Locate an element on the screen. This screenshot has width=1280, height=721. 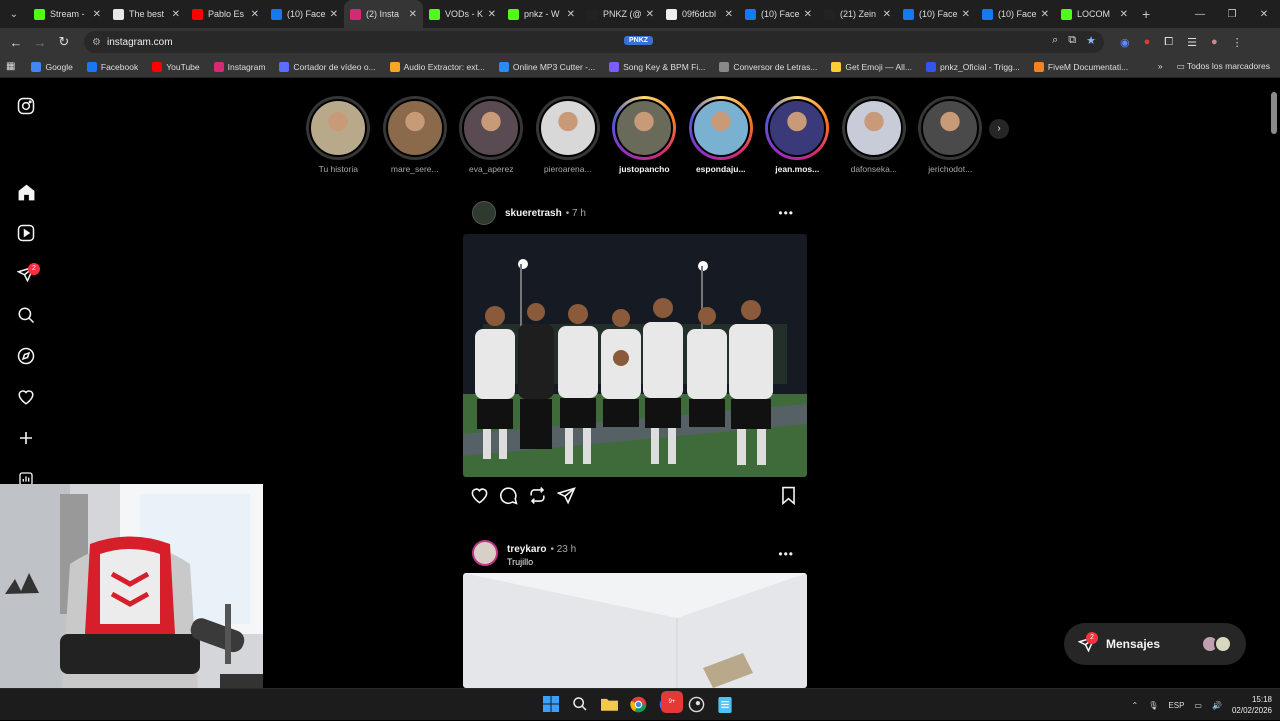
browser-menu-icon: ⋮ is located at coordinates (1237, 42).